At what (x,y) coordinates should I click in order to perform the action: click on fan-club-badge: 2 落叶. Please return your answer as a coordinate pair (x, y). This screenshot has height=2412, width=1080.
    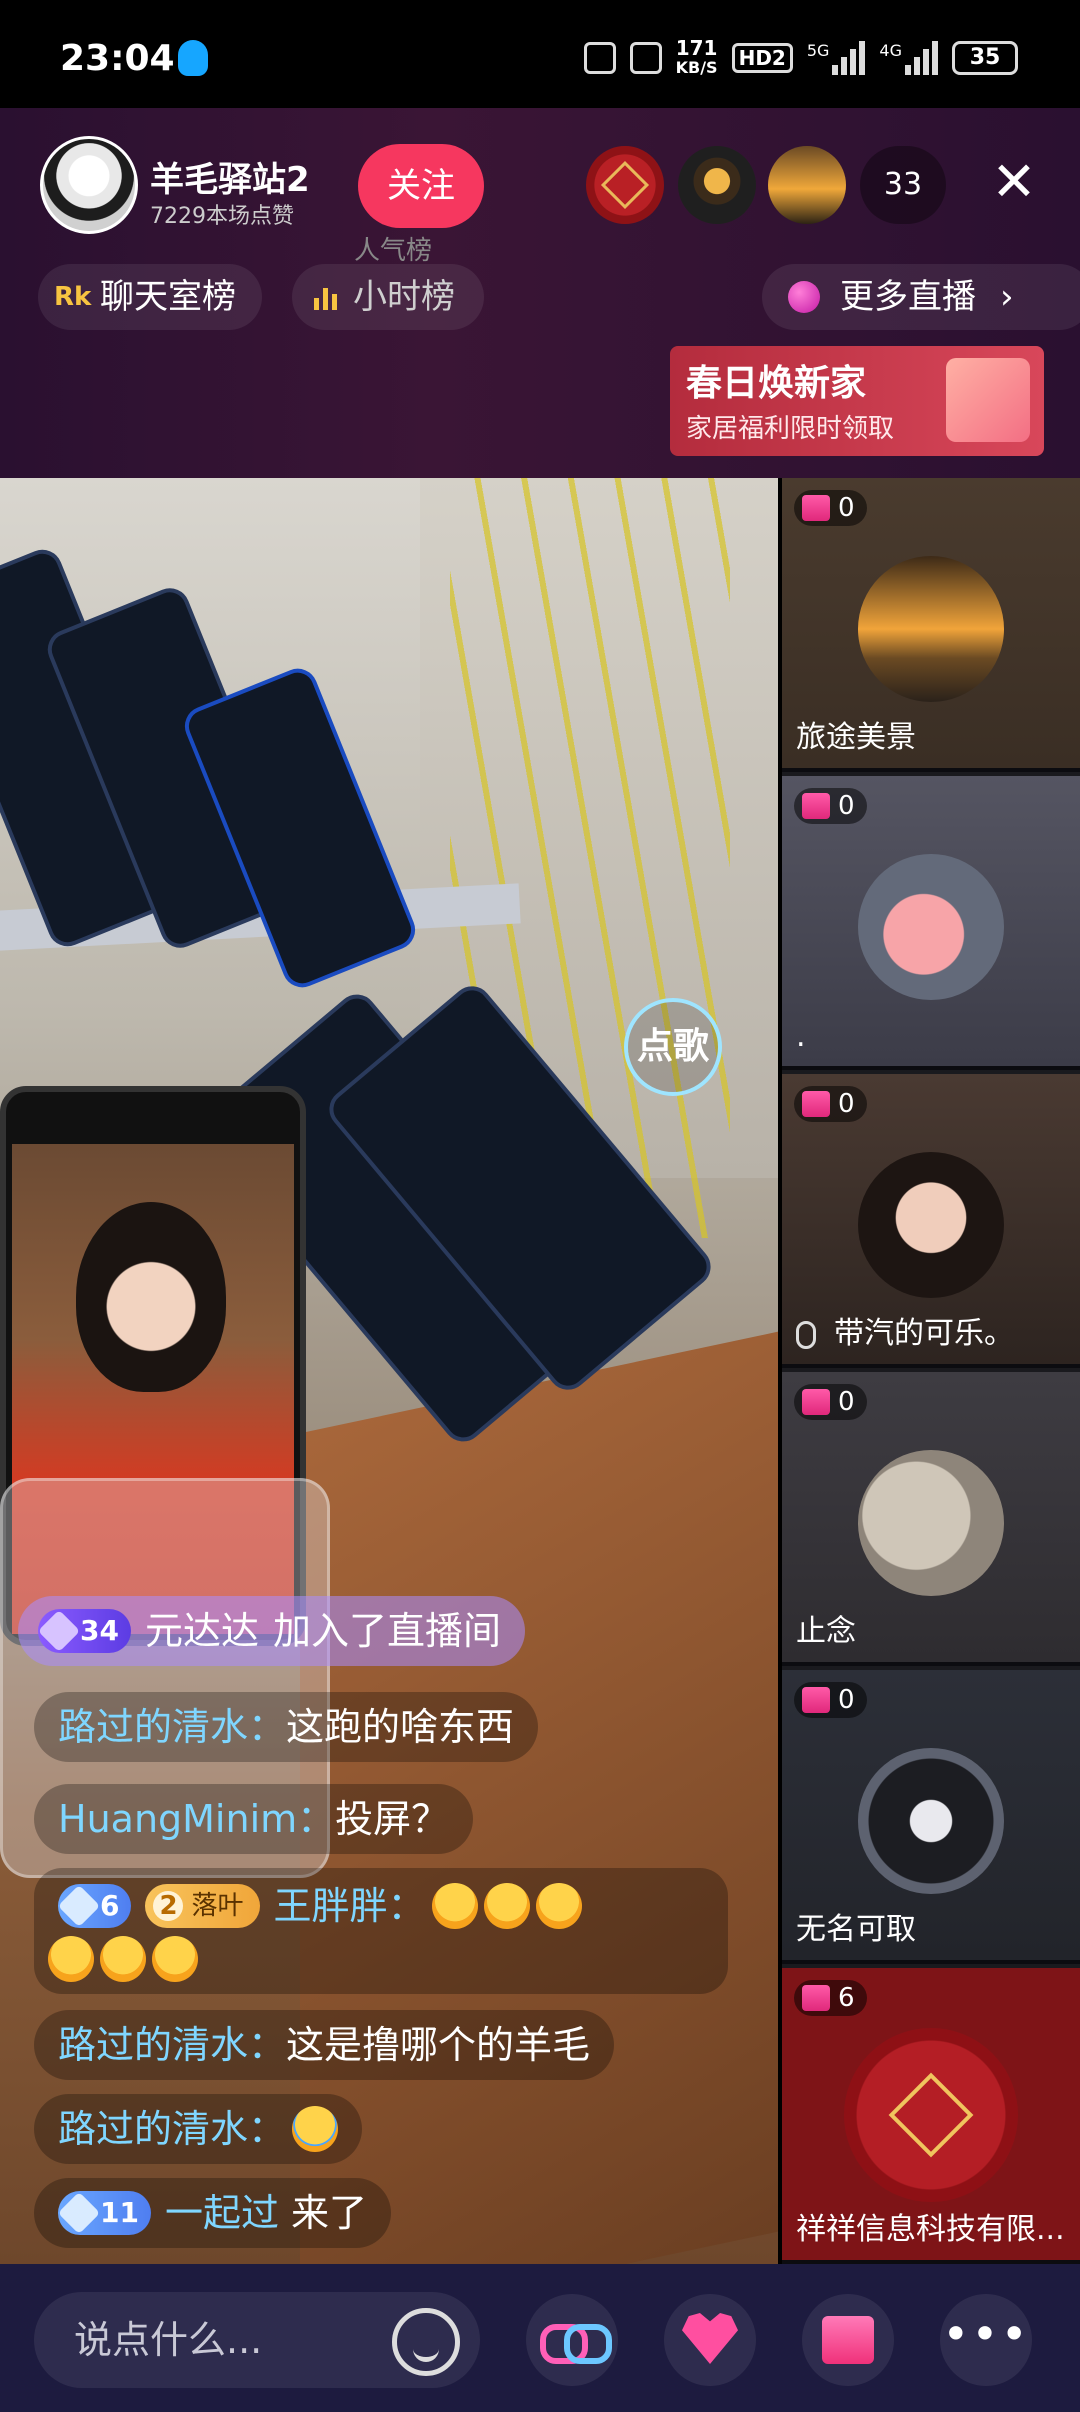
    Looking at the image, I should click on (202, 1906).